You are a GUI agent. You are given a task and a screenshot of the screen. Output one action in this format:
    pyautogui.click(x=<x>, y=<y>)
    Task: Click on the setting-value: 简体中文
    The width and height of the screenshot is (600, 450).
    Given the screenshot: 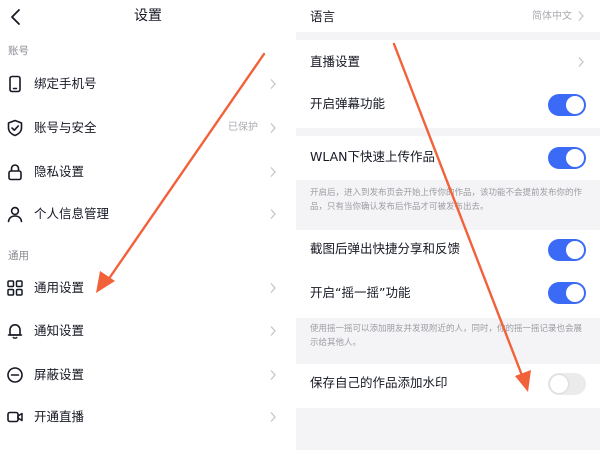 What is the action you would take?
    pyautogui.click(x=552, y=16)
    